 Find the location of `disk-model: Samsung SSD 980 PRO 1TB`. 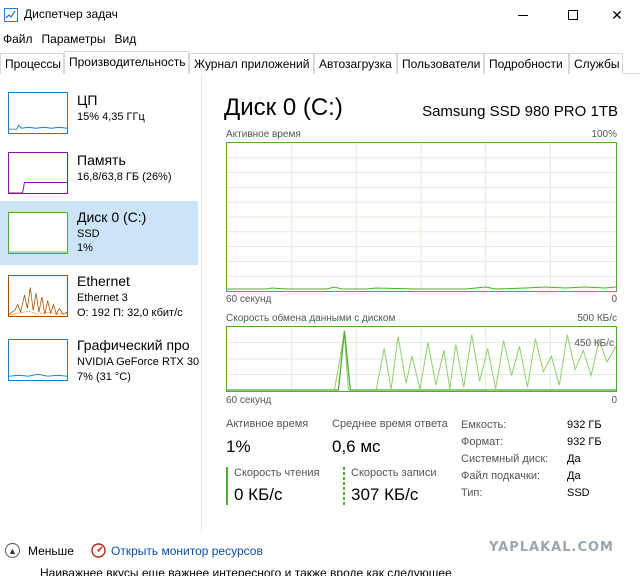

disk-model: Samsung SSD 980 PRO 1TB is located at coordinates (520, 111).